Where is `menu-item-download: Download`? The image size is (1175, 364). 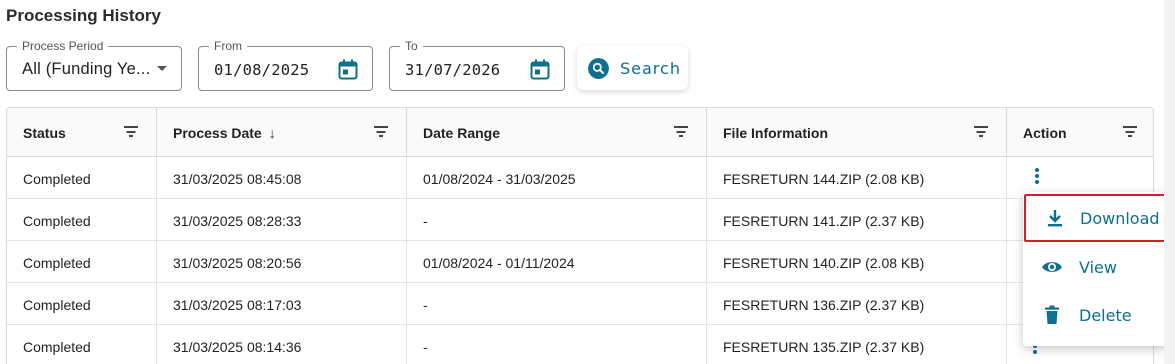
menu-item-download: Download is located at coordinates (1096, 218).